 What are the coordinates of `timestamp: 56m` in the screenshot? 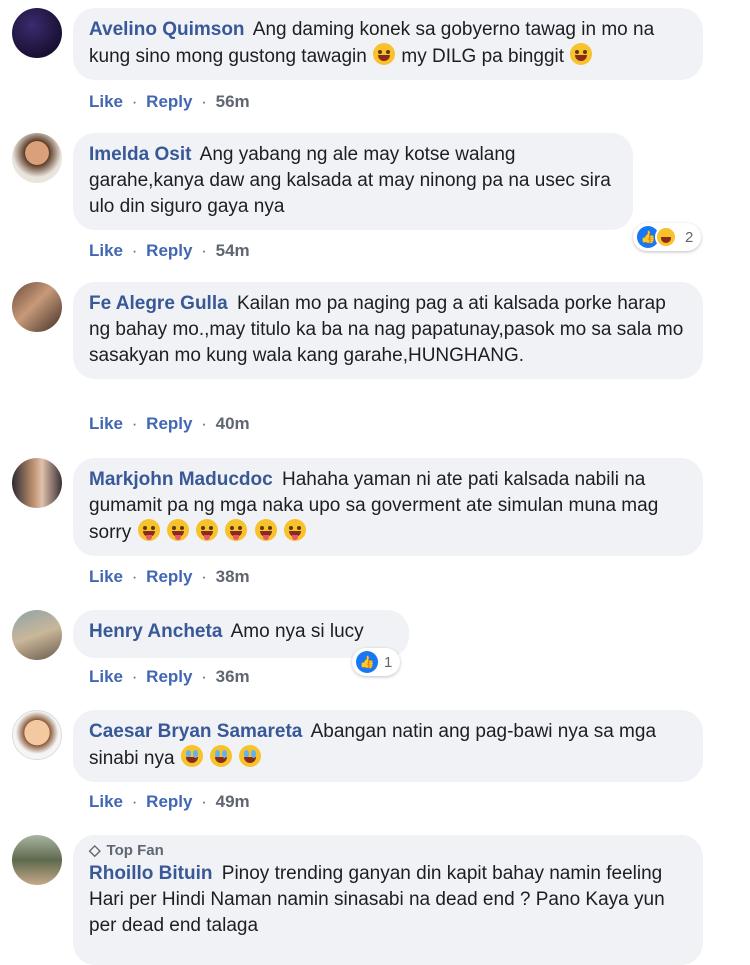 It's located at (233, 101).